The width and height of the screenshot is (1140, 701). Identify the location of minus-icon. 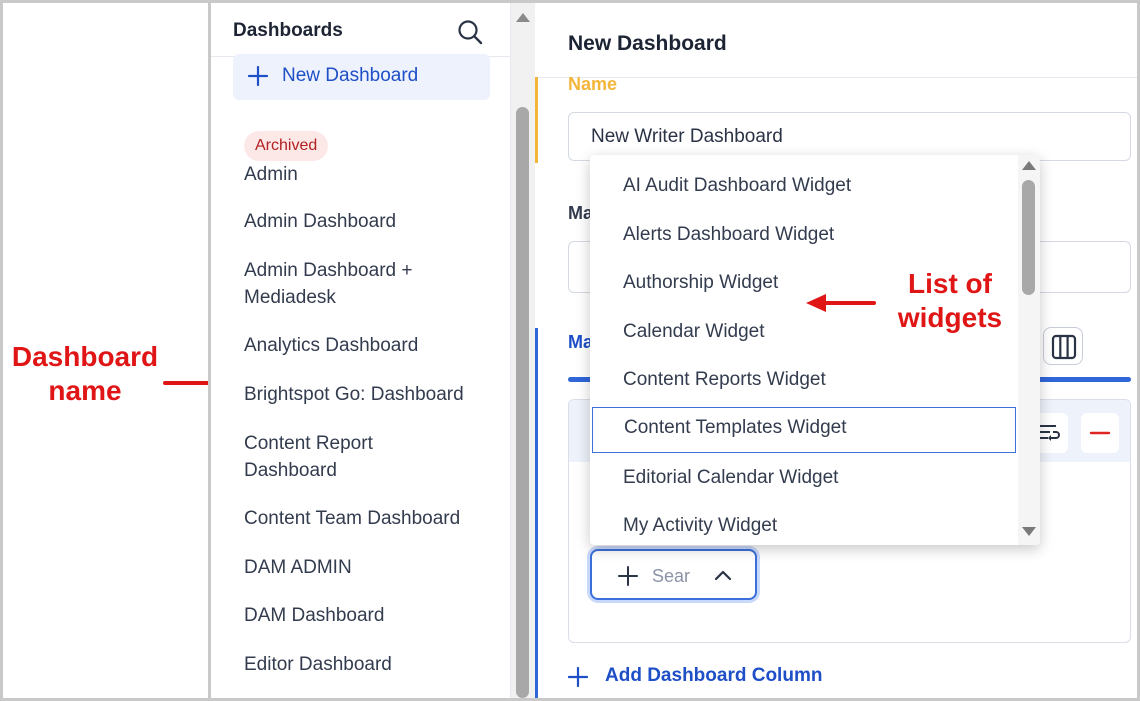
(1100, 433).